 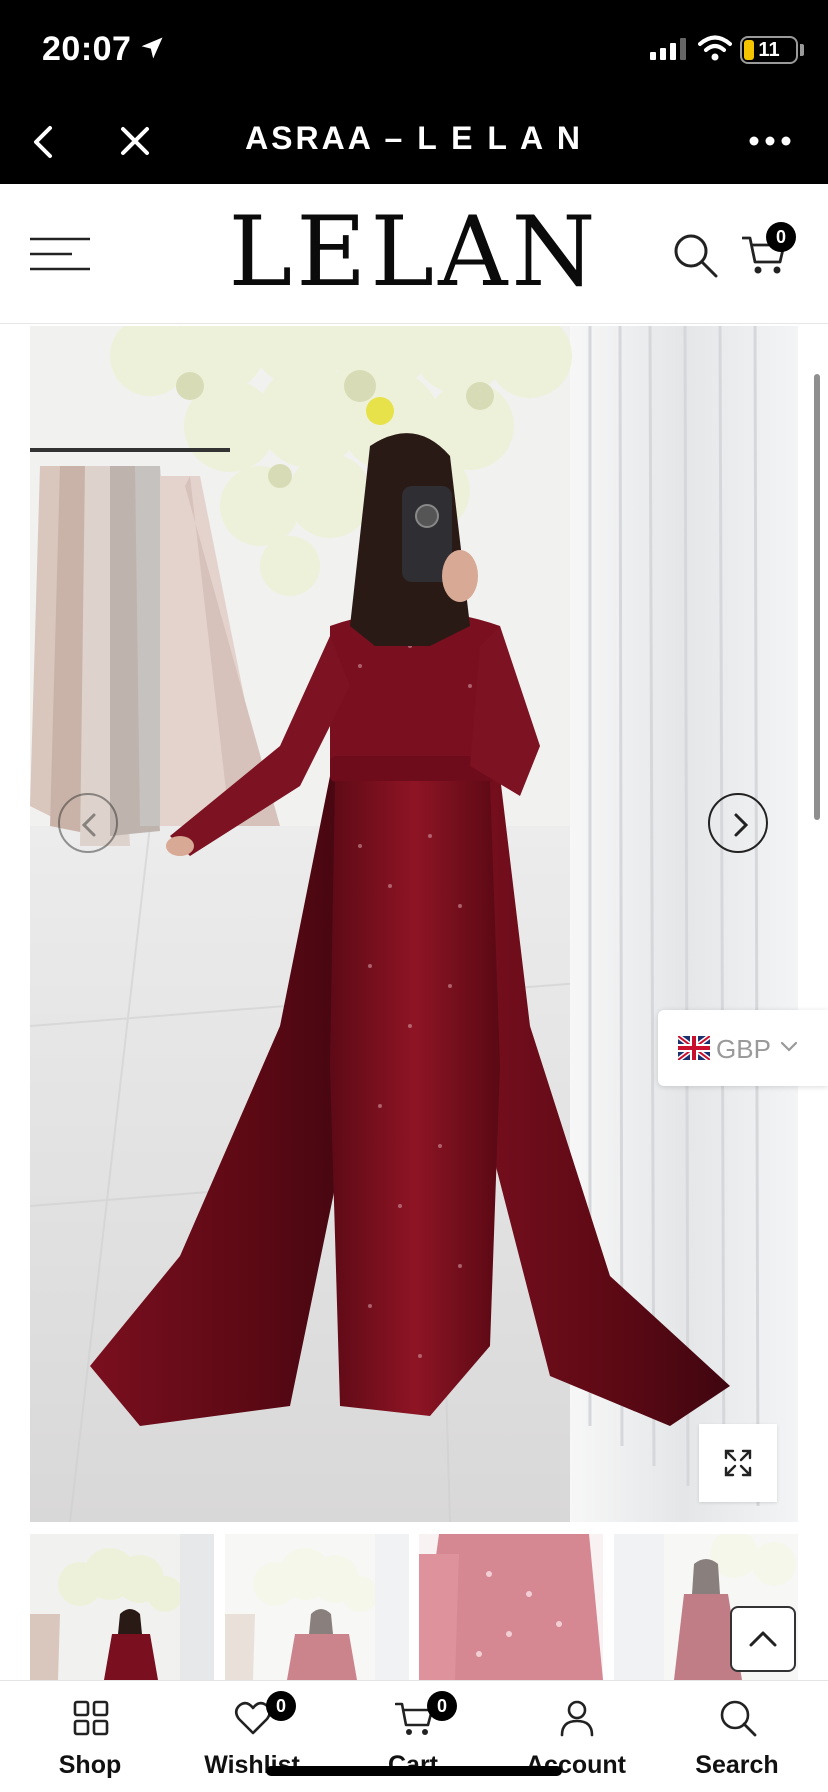 I want to click on status-bar: 20:07 11, so click(x=414, y=50).